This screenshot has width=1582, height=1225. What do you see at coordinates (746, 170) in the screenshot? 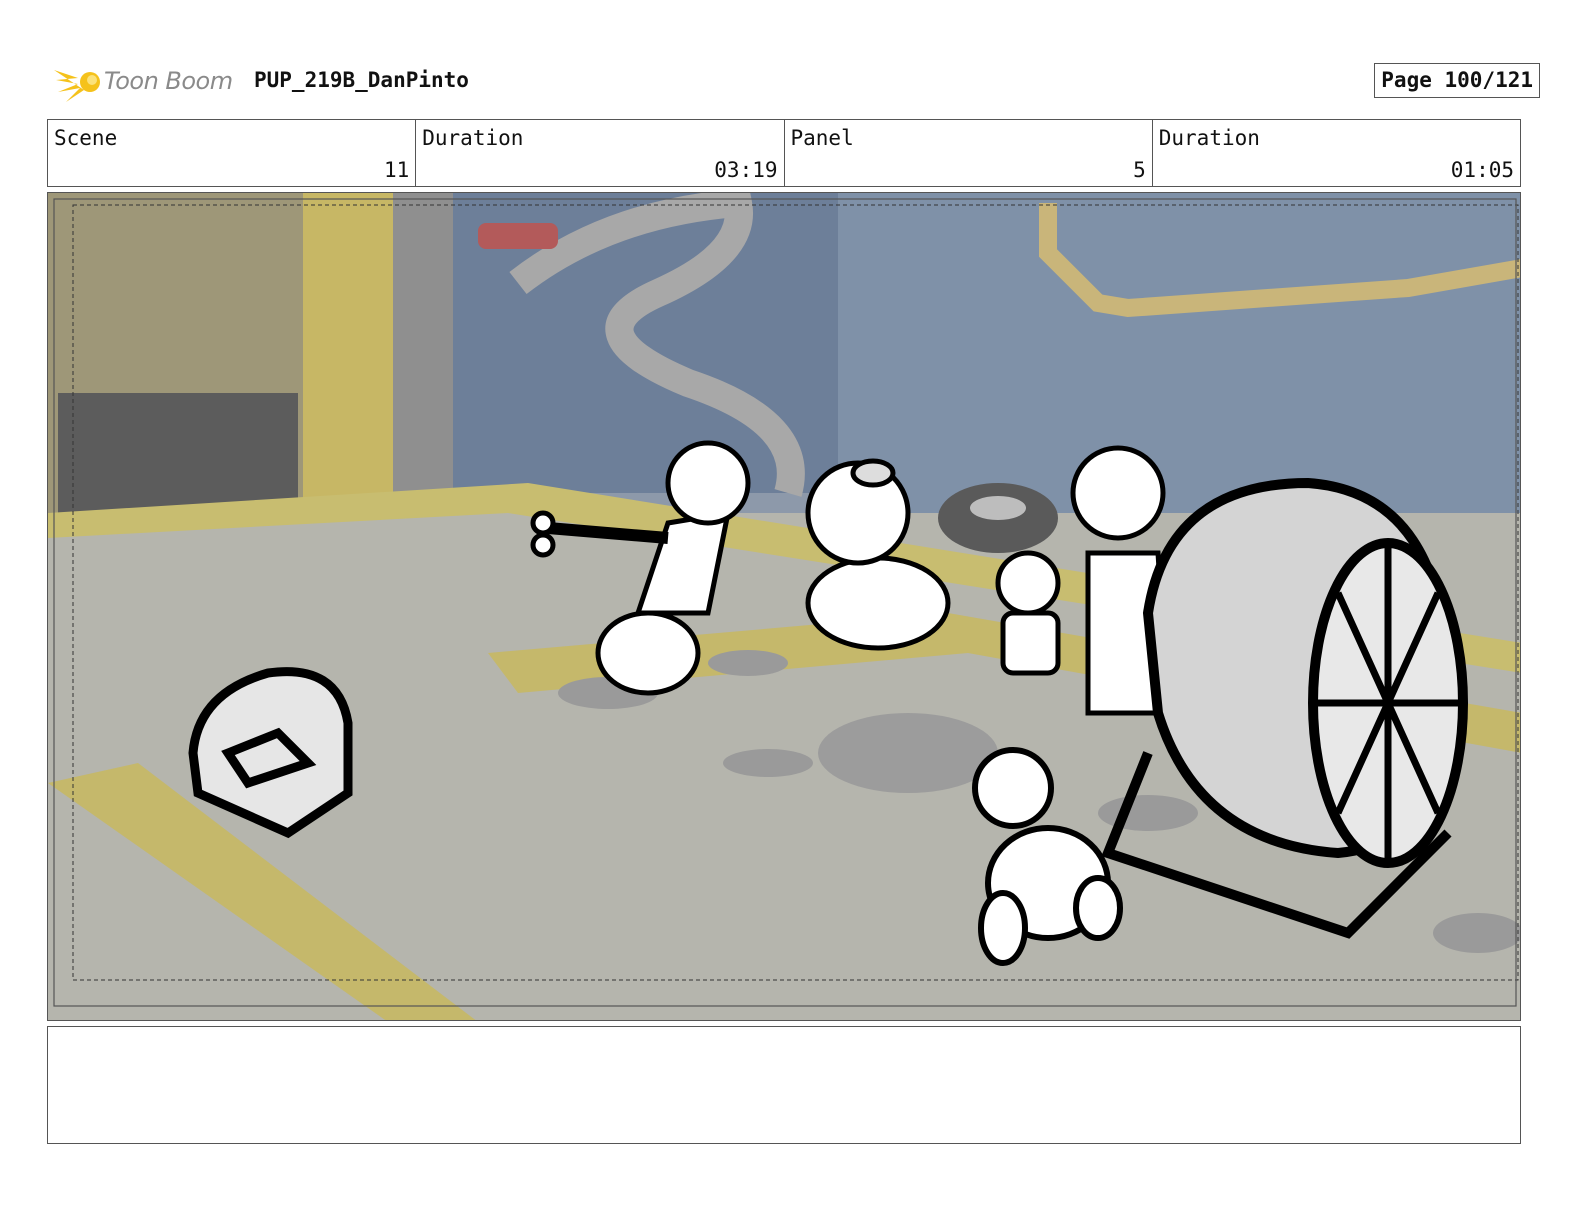
I see `scene-duration-value: 03:19` at bounding box center [746, 170].